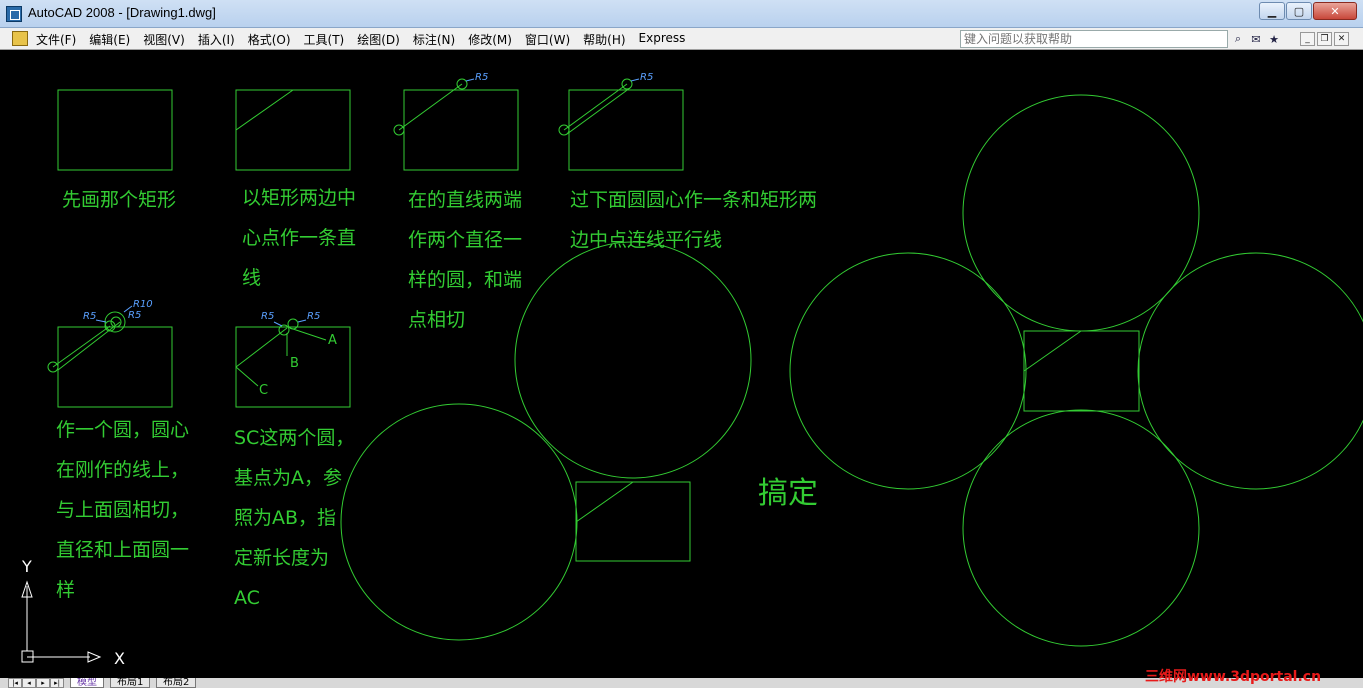 The width and height of the screenshot is (1363, 688). I want to click on last-tab-button: ▸|, so click(57, 683).